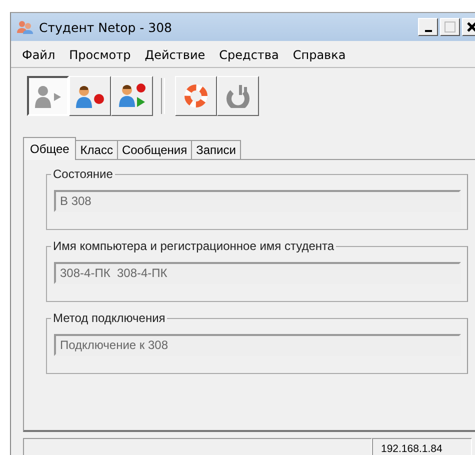 The height and width of the screenshot is (455, 475). I want to click on window-title: Студент Netop - 308, so click(105, 27).